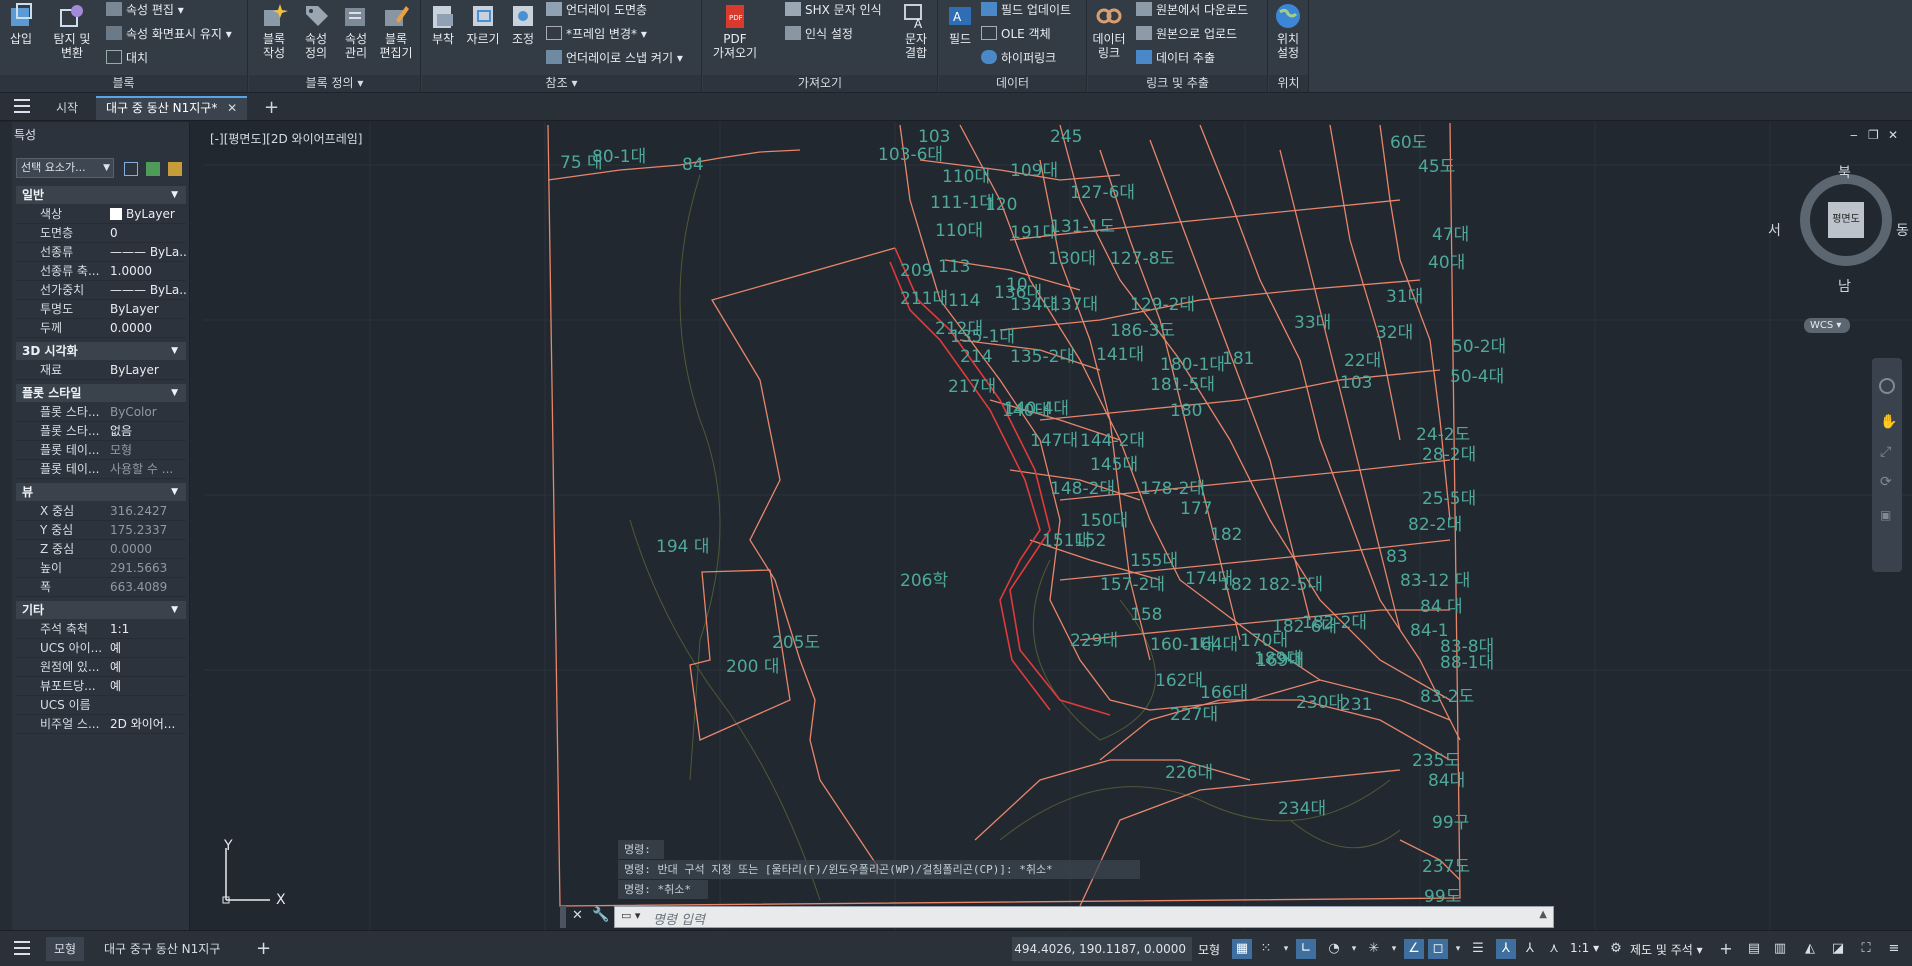  I want to click on prop-row: 주석 축척 1:1, so click(101, 629).